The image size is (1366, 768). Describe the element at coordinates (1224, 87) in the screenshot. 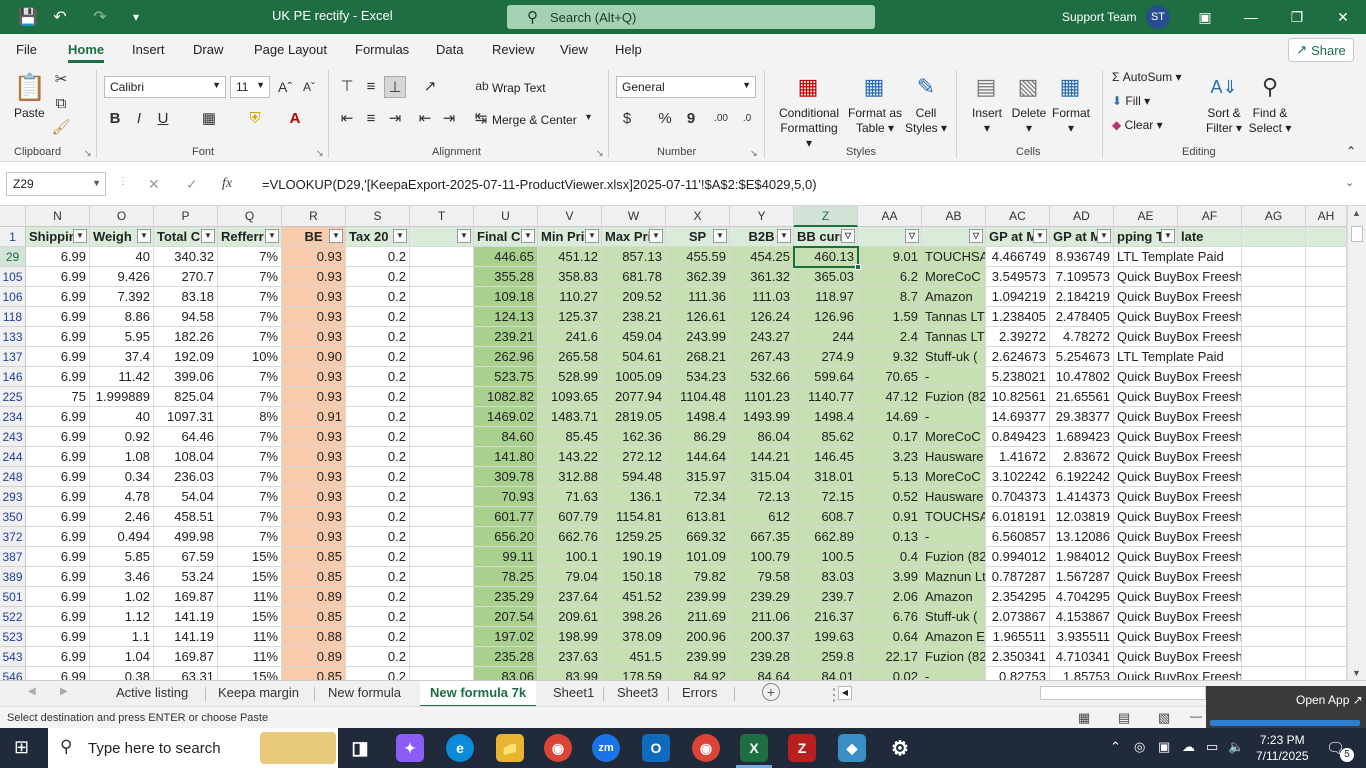

I see `sort-filter-icon: A⇓` at that location.